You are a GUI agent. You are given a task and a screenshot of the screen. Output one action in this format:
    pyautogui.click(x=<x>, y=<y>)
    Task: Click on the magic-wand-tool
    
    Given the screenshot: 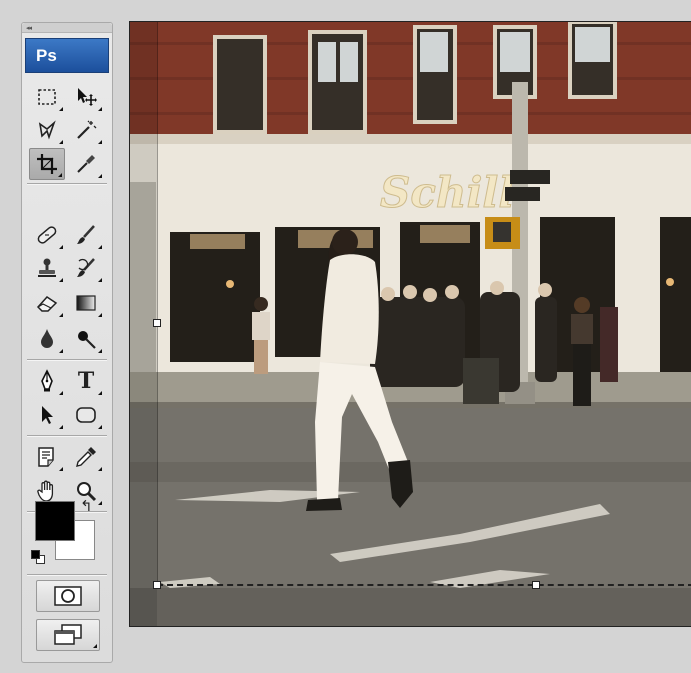 What is the action you would take?
    pyautogui.click(x=86, y=130)
    